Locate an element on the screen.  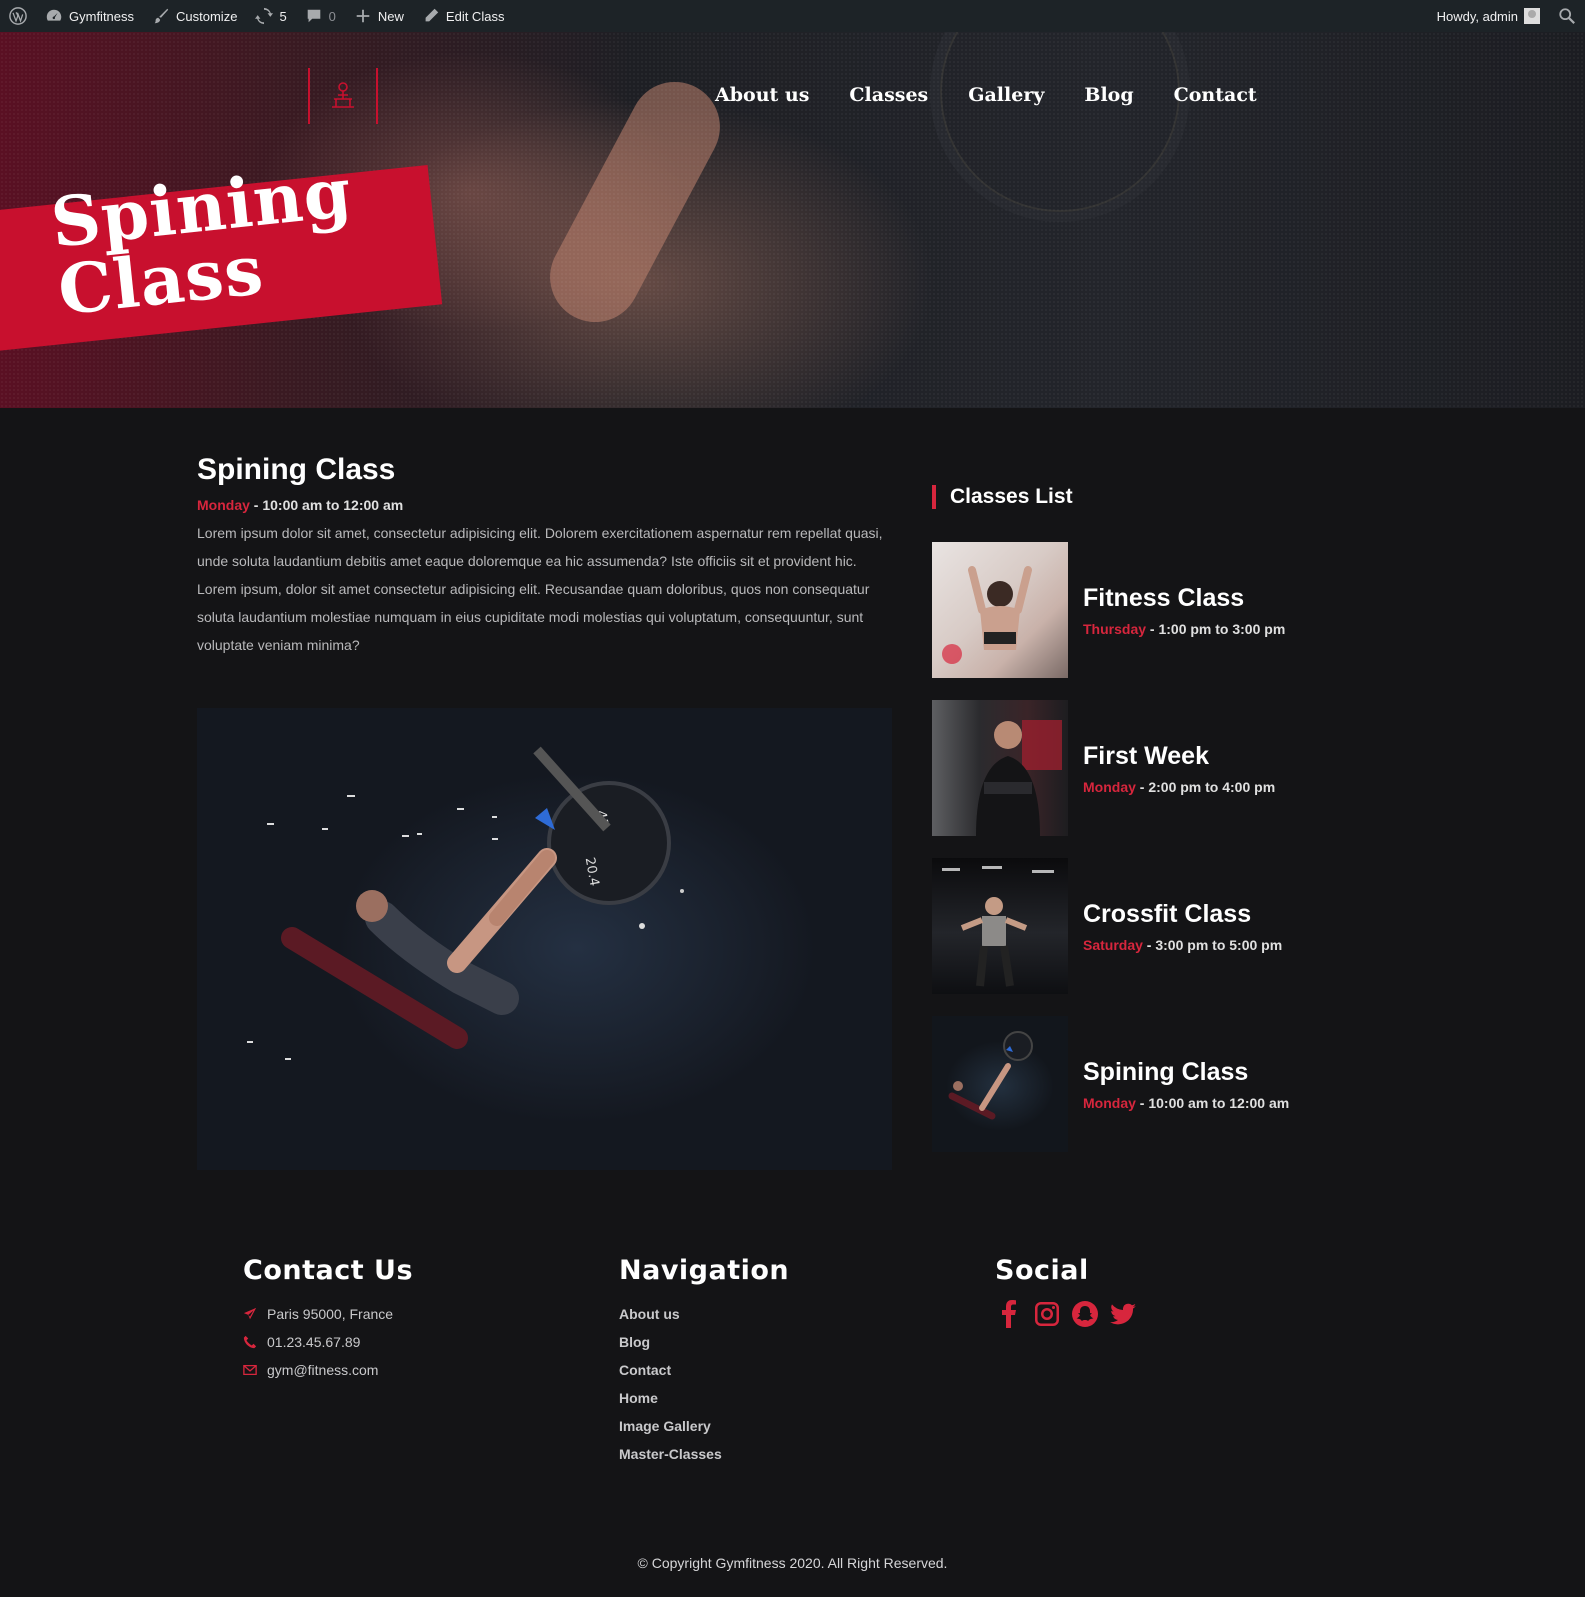
updates-count: 5 is located at coordinates (283, 16).